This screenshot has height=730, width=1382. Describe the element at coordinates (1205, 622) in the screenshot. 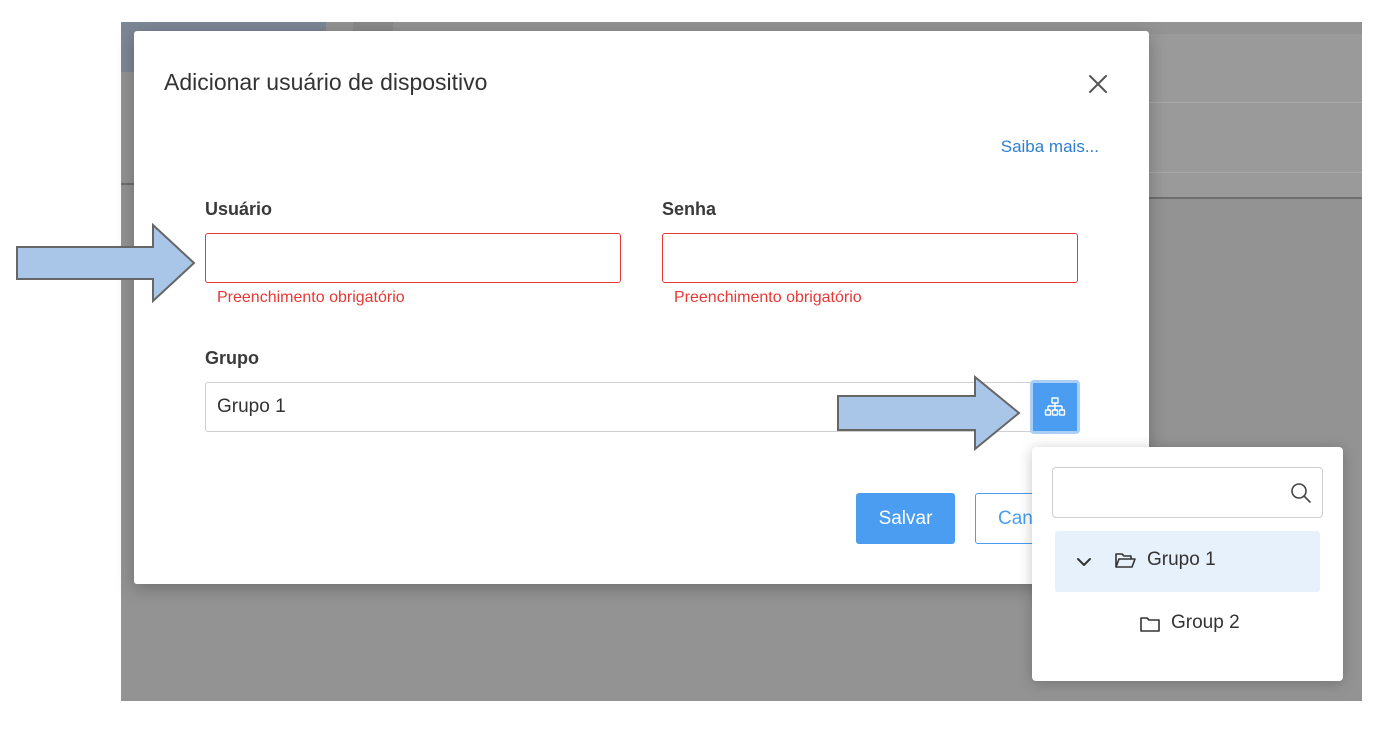

I see `tree-node-label: Group 2` at that location.